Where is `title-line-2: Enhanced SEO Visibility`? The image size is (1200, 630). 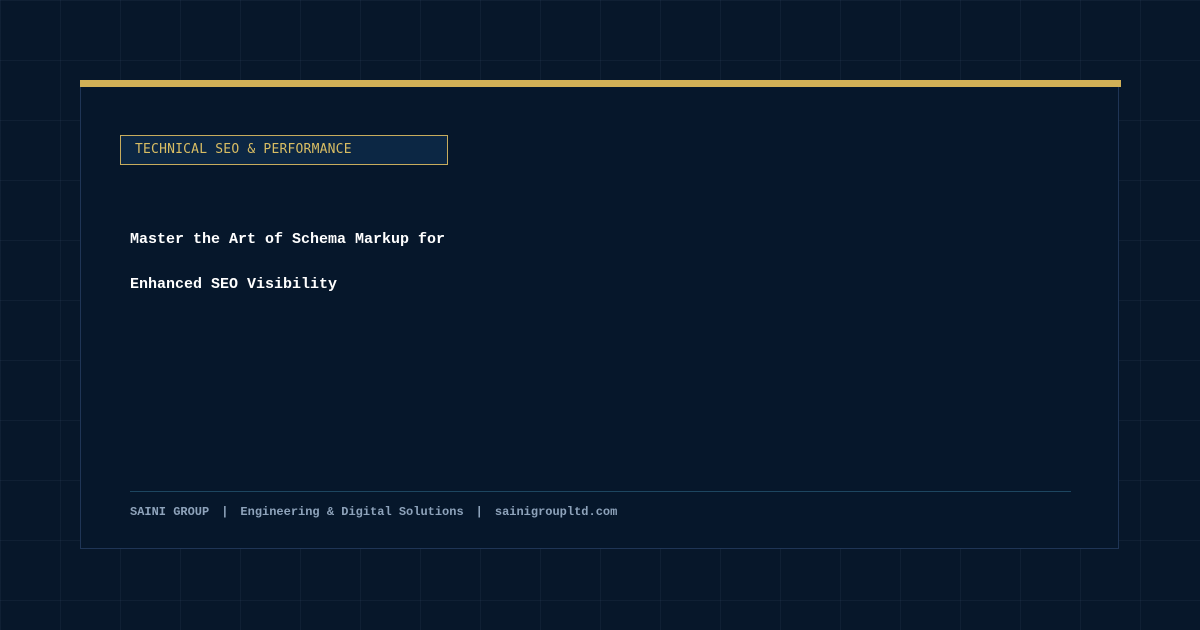
title-line-2: Enhanced SEO Visibility is located at coordinates (234, 284).